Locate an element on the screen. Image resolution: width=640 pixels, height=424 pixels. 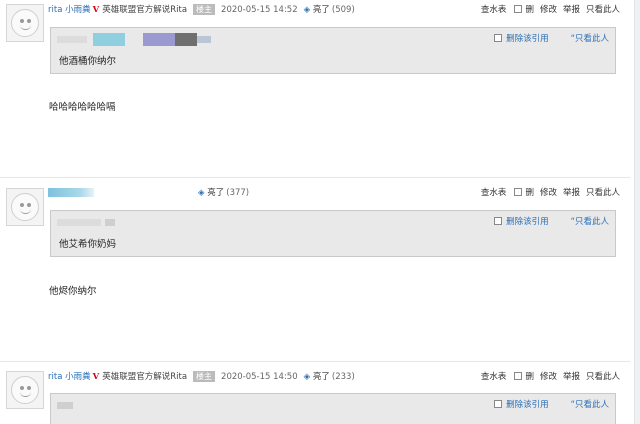
vertical-scrollbar is located at coordinates (637, 212).